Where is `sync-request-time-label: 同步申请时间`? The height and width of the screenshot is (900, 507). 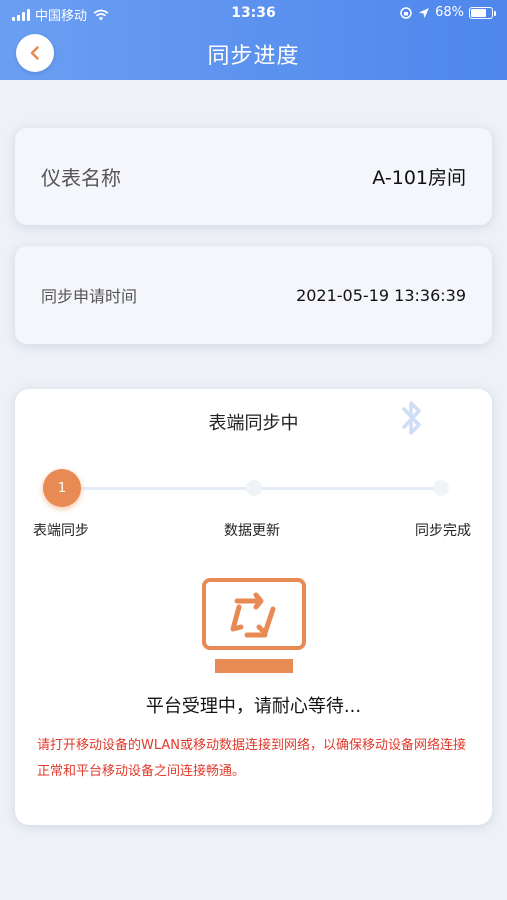 sync-request-time-label: 同步申请时间 is located at coordinates (89, 296).